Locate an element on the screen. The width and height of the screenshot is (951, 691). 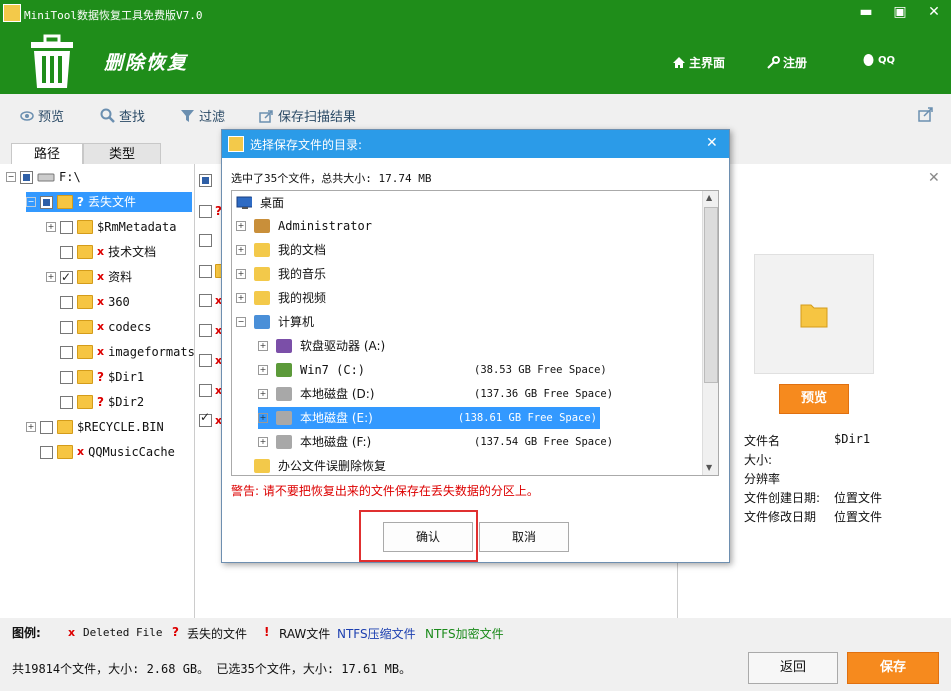
tree-item: x codecs is located at coordinates (98, 327).